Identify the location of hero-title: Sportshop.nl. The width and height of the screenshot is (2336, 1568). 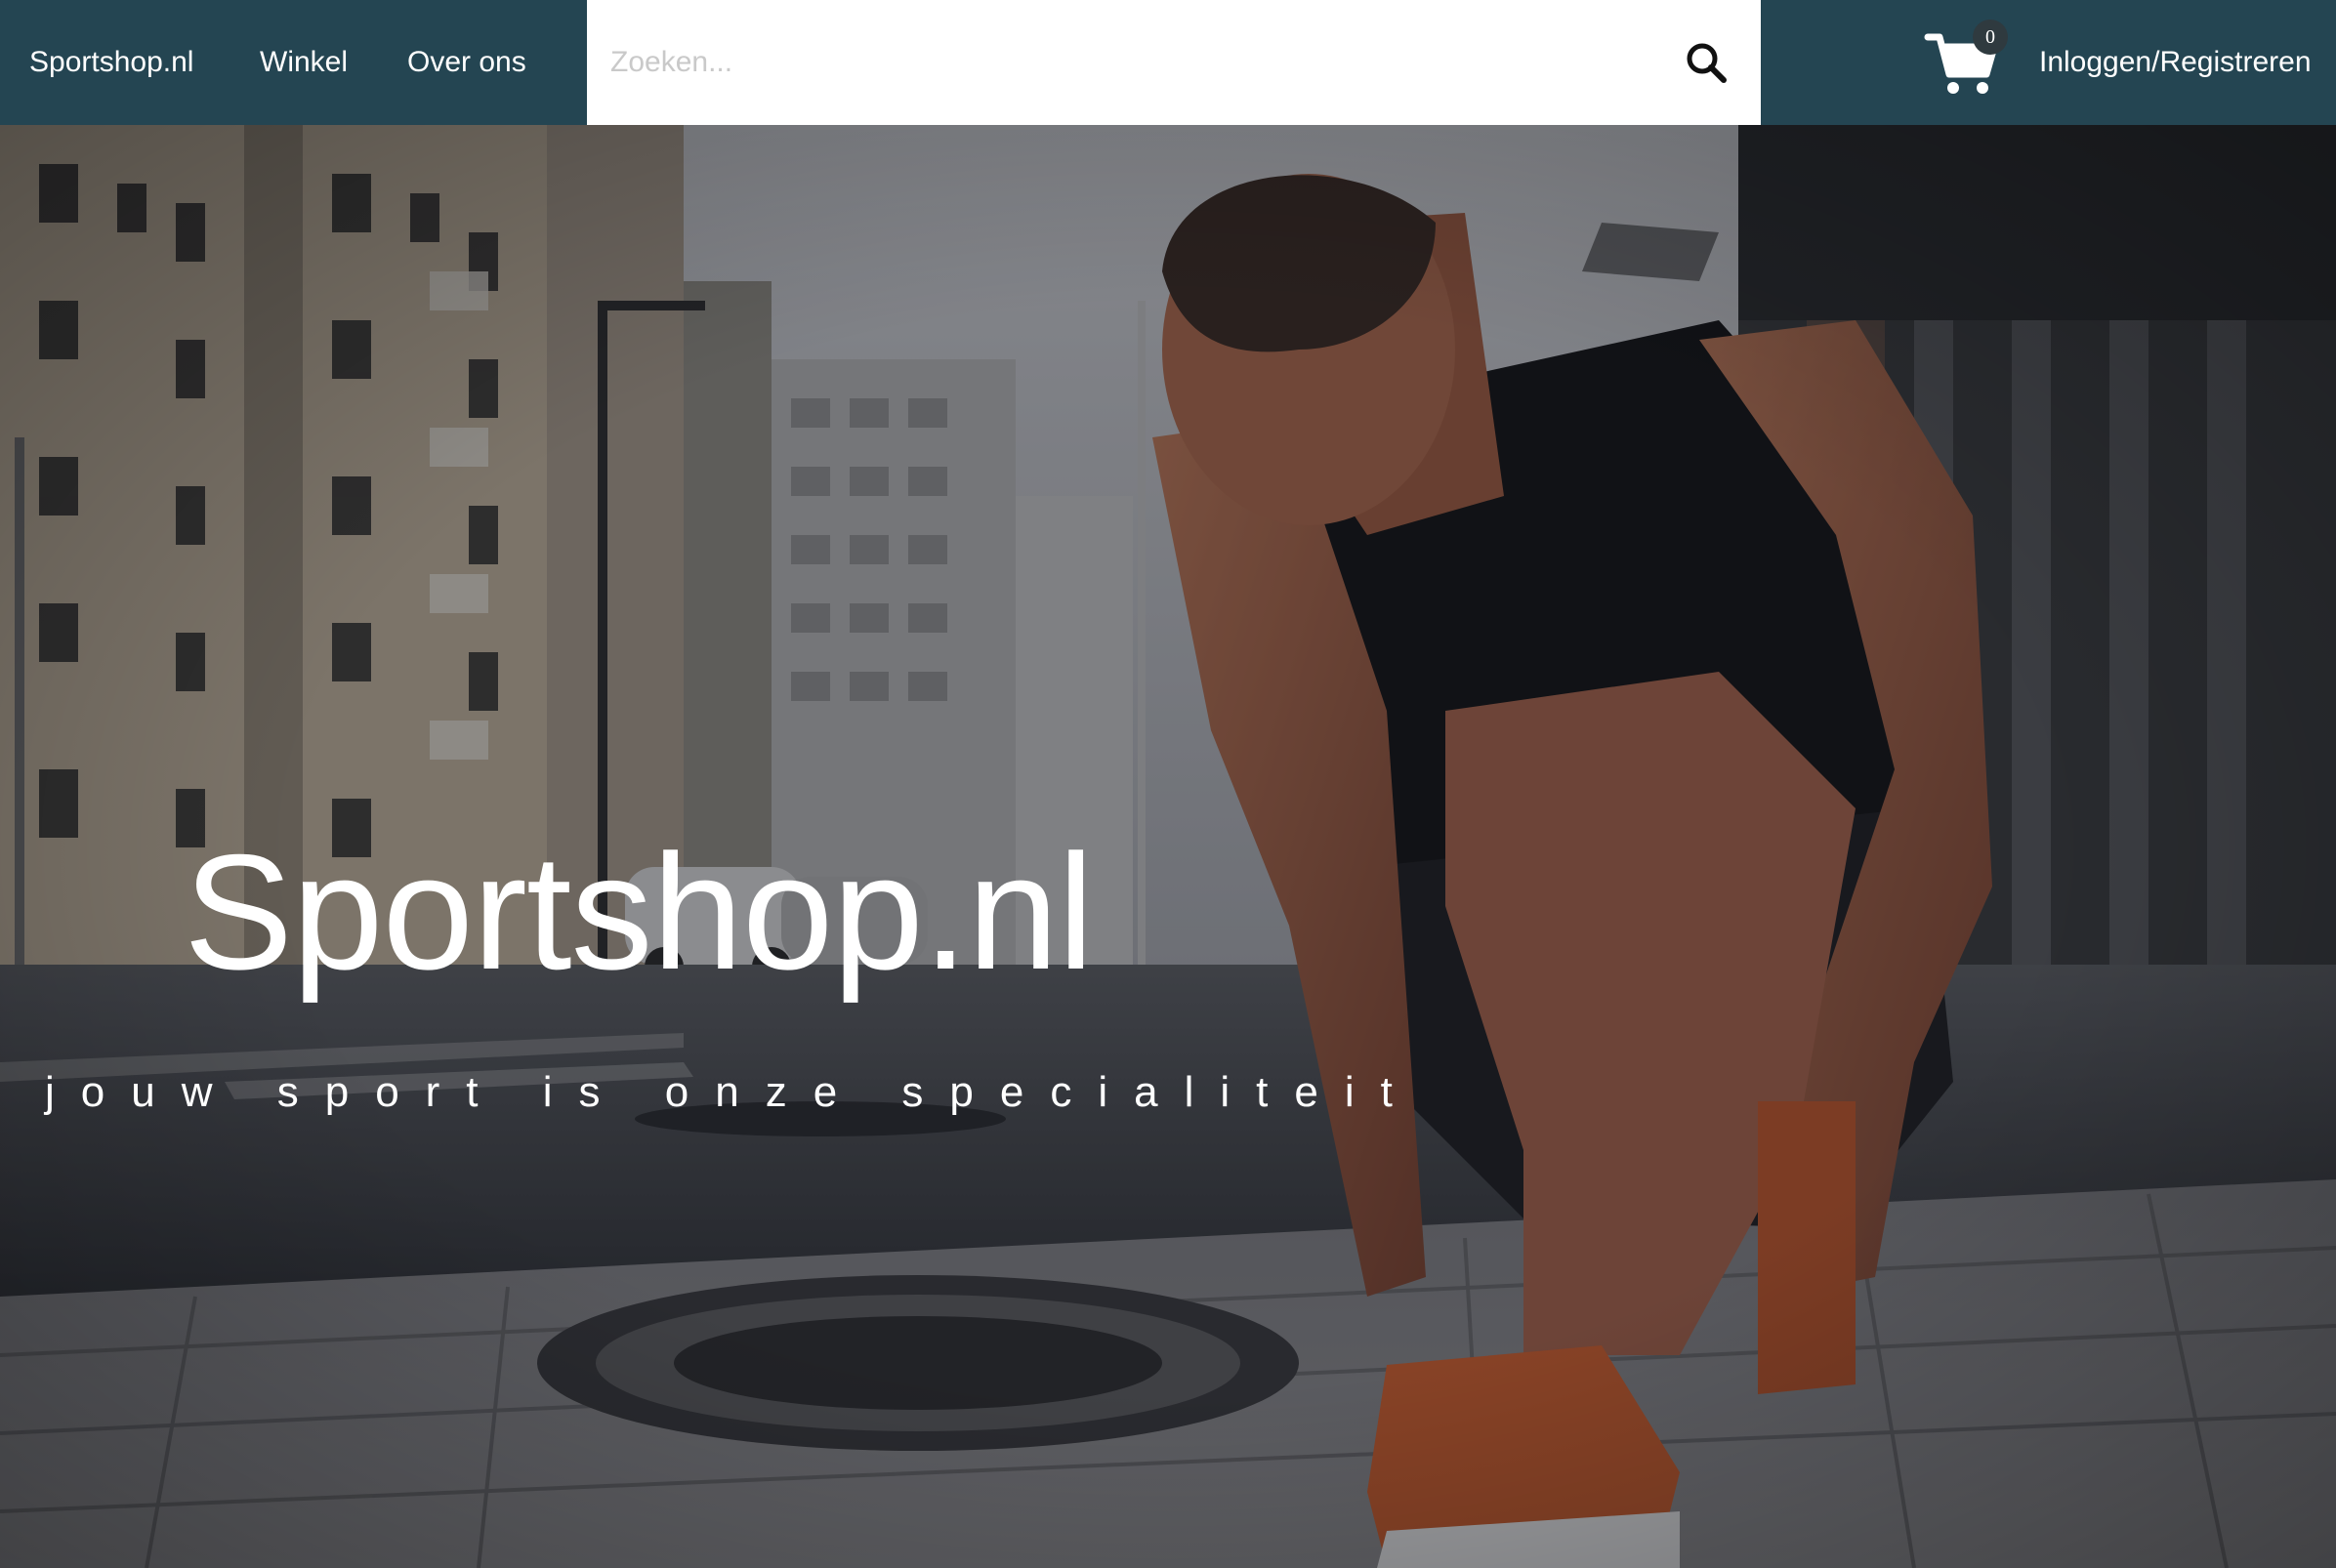
(639, 912).